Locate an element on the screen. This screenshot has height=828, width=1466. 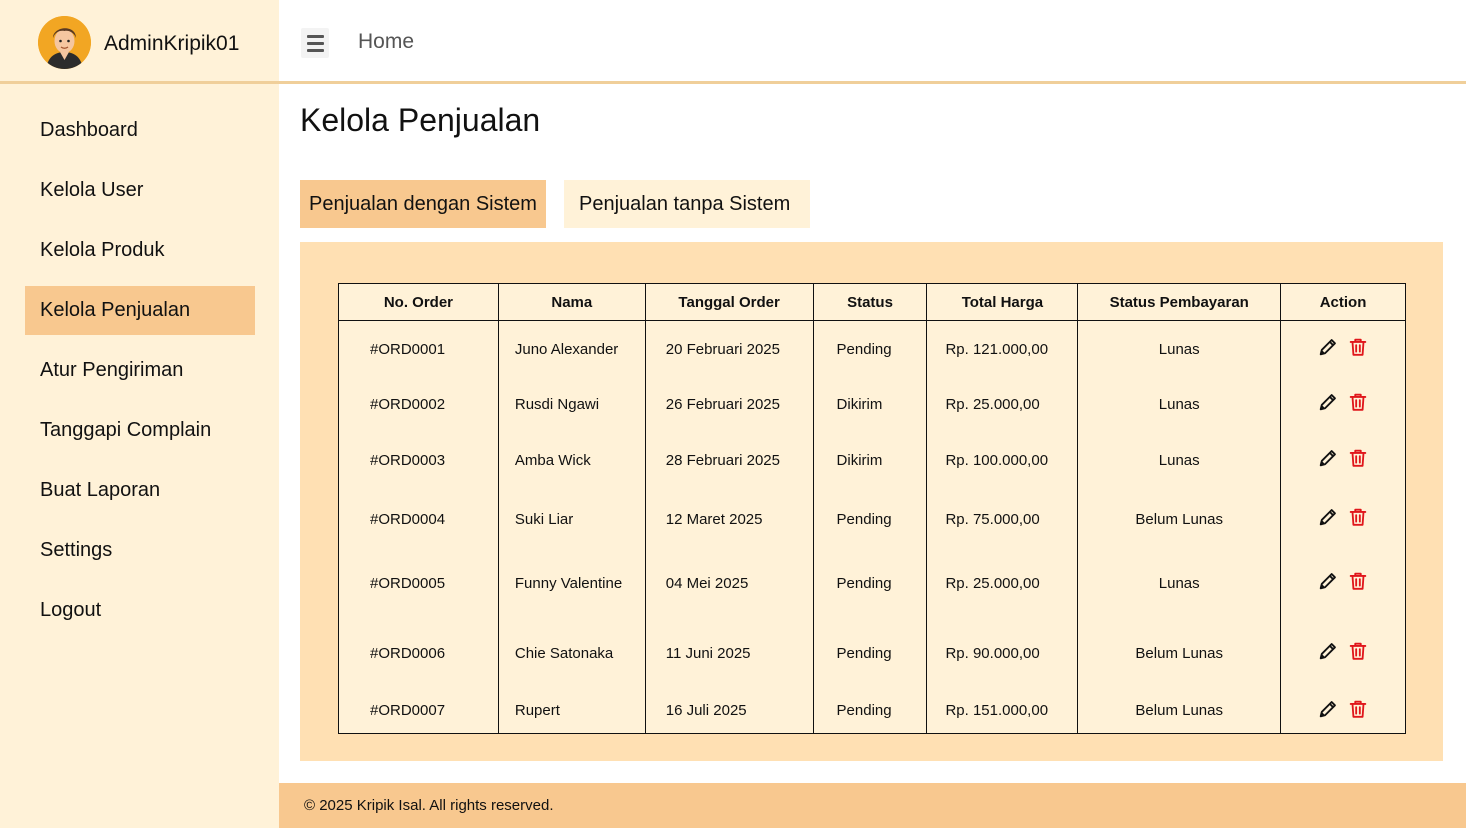
page-title: Kelola Penjualan is located at coordinates (420, 120).